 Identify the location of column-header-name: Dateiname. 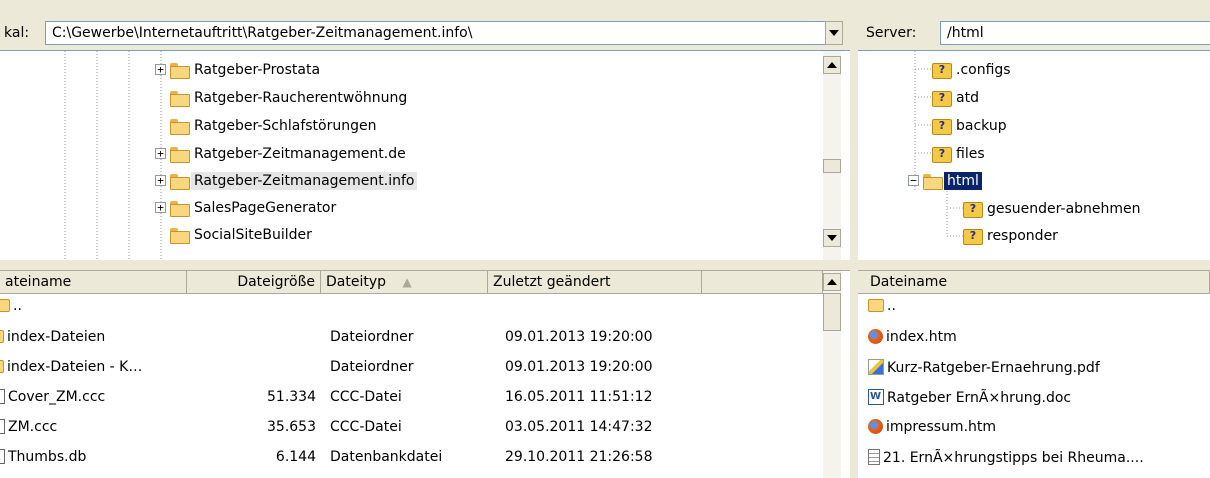
(1034, 282).